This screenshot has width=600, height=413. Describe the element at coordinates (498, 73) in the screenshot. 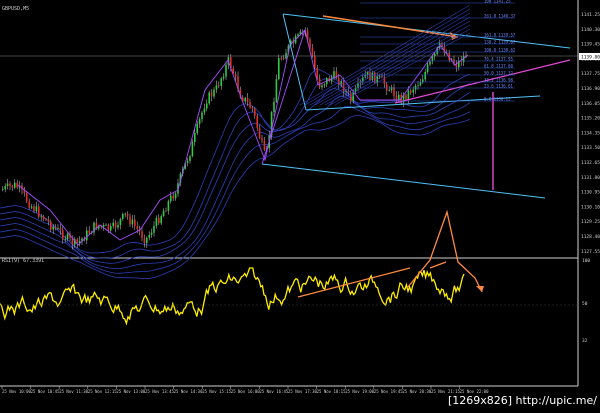

I see `fib-level-label: 50.0 1137.32` at that location.